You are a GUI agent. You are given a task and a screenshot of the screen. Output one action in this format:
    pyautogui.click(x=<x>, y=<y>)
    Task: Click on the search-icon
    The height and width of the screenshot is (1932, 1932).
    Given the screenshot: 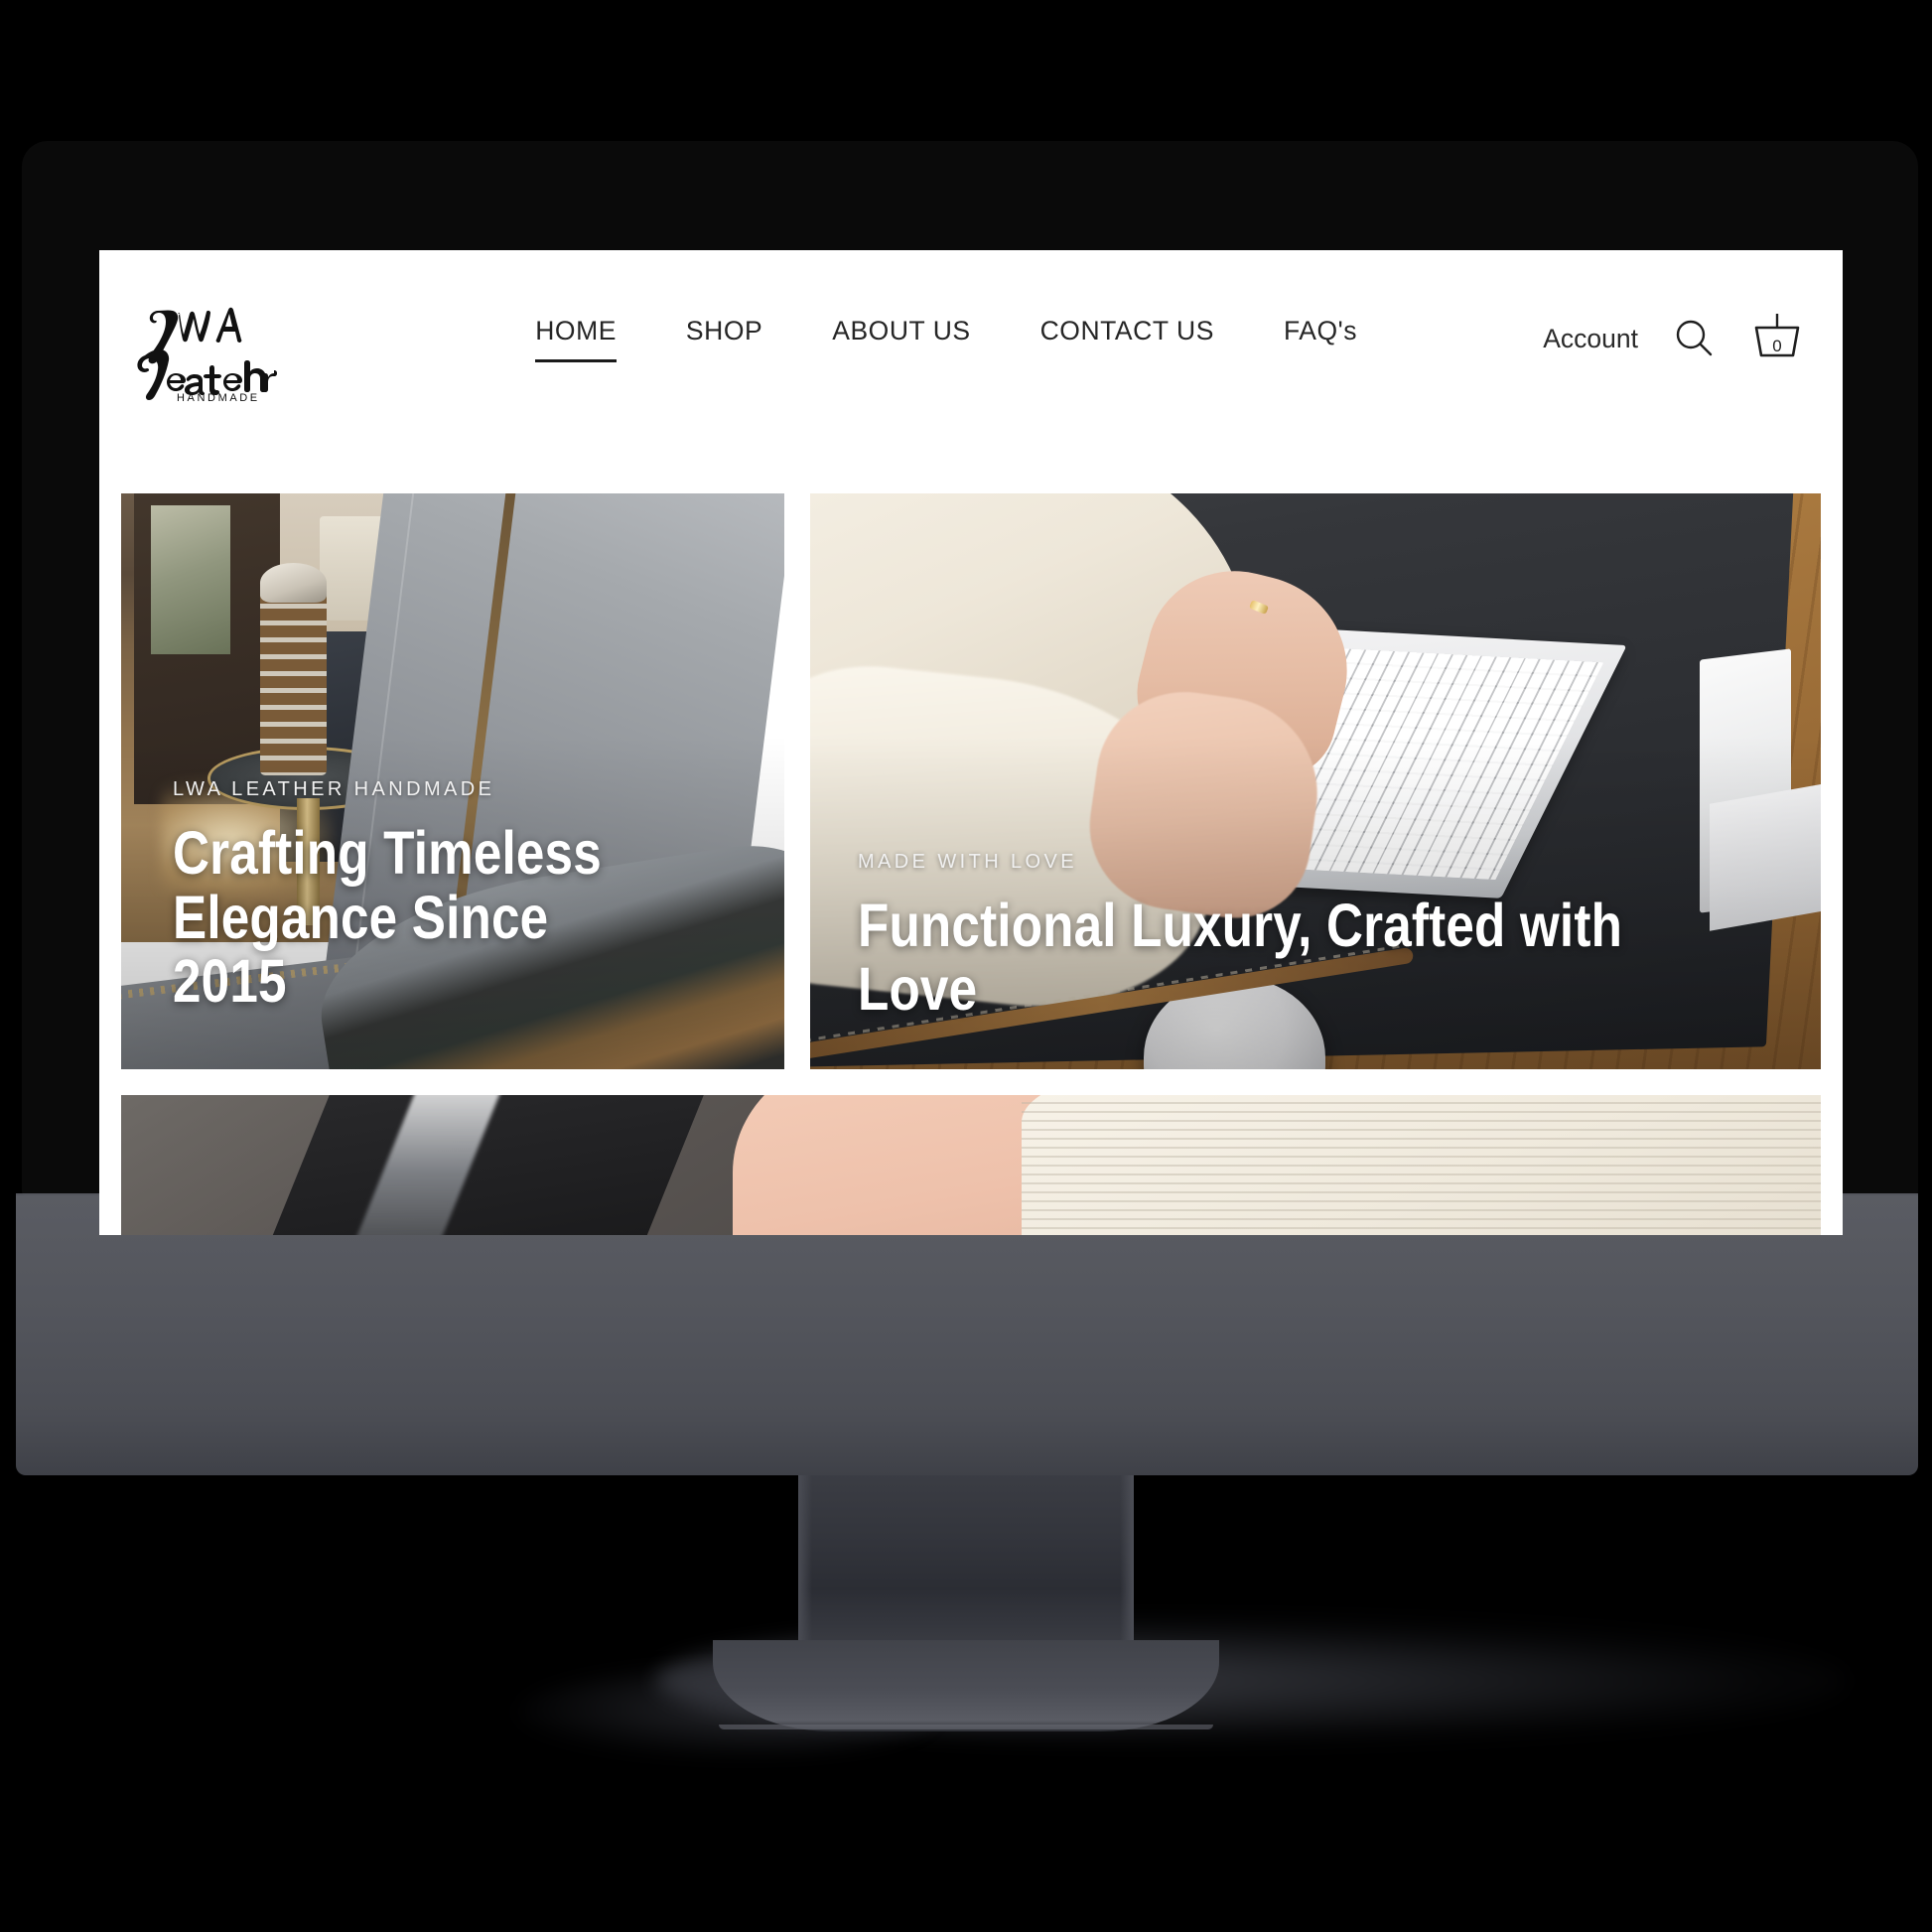 What is the action you would take?
    pyautogui.click(x=1694, y=338)
    